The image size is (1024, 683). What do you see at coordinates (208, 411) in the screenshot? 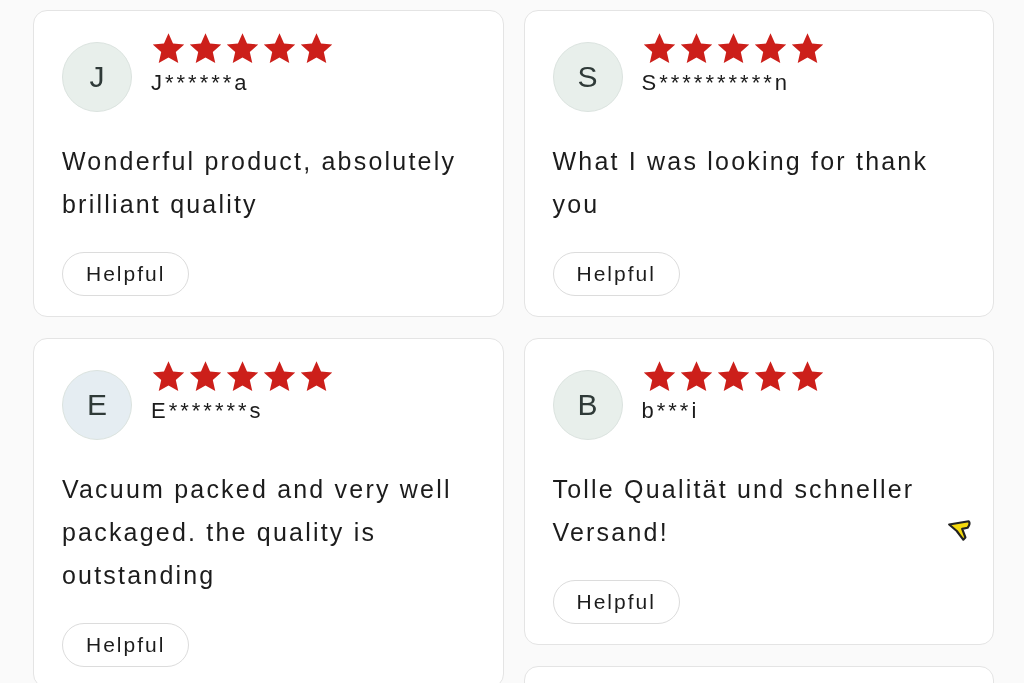
I see `reviewer-name: E*******s` at bounding box center [208, 411].